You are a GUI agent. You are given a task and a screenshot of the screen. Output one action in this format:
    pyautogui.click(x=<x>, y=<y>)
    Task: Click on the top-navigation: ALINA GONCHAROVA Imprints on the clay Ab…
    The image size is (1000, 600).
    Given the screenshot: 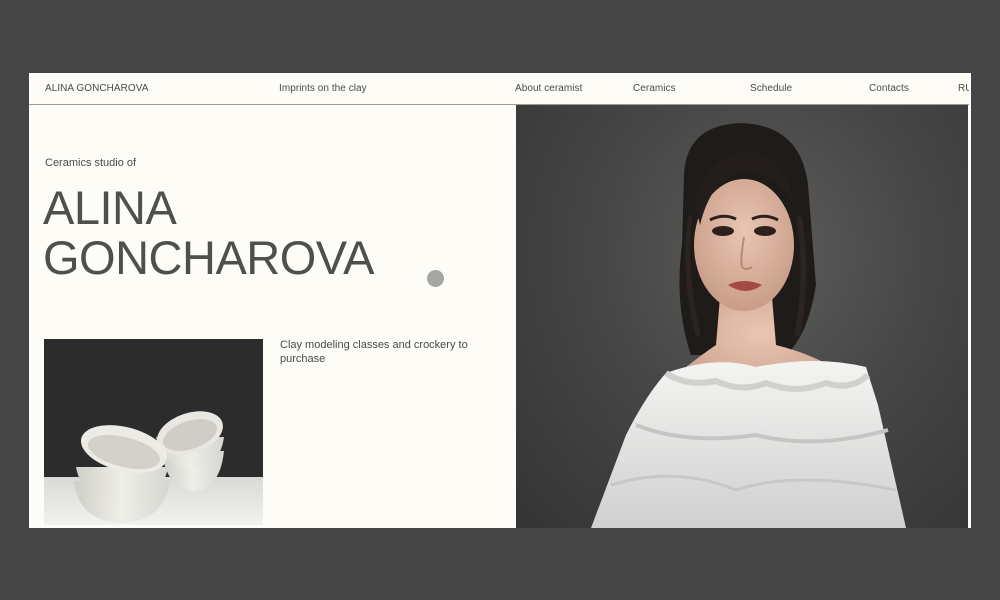 What is the action you would take?
    pyautogui.click(x=500, y=89)
    